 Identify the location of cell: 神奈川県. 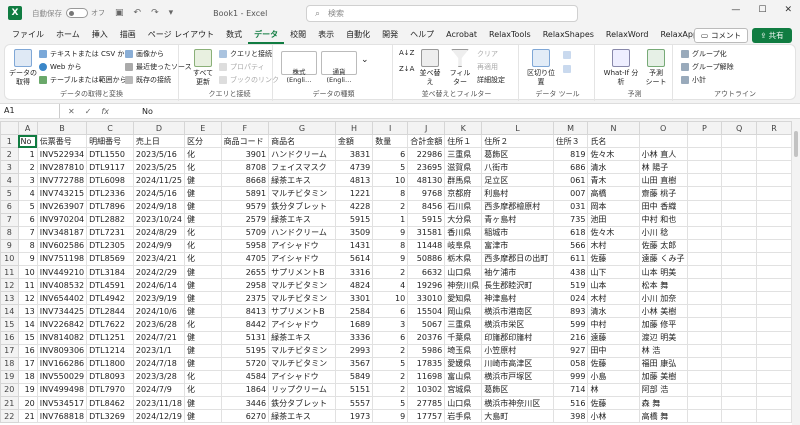
(463, 285).